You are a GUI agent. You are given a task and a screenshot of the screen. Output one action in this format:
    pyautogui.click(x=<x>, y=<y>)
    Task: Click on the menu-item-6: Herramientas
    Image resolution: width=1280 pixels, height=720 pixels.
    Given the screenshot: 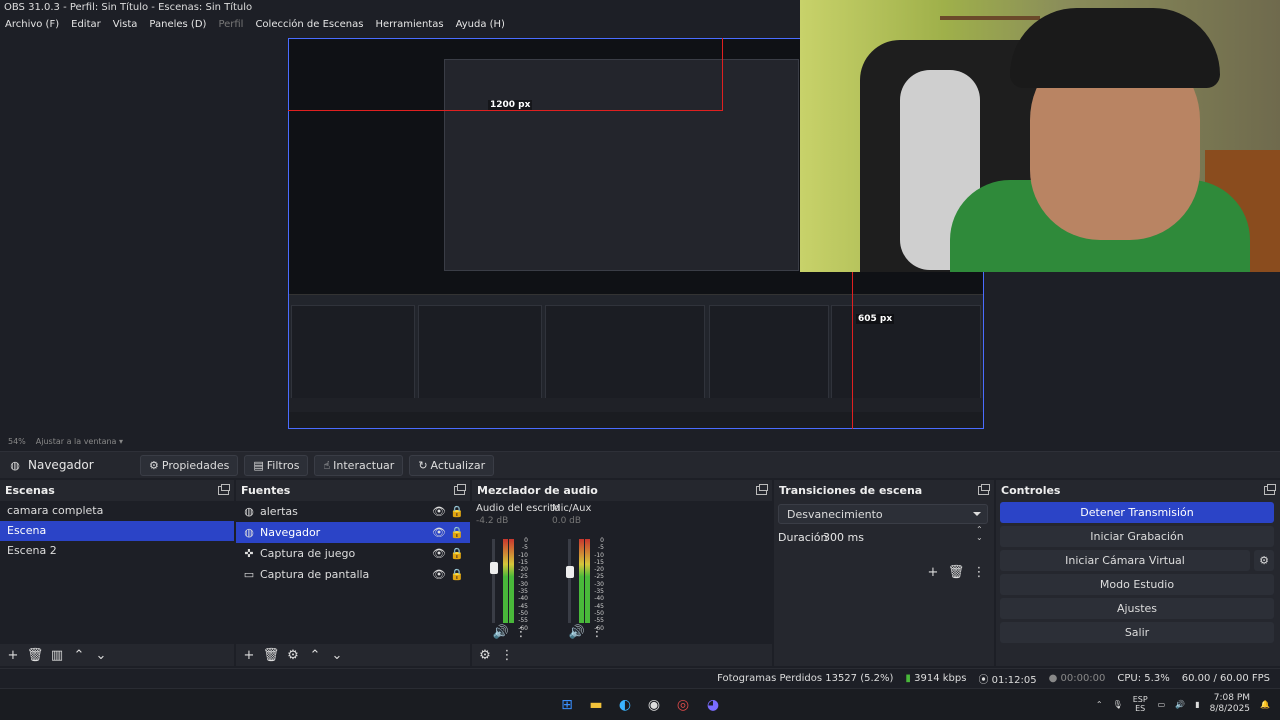 What is the action you would take?
    pyautogui.click(x=409, y=24)
    